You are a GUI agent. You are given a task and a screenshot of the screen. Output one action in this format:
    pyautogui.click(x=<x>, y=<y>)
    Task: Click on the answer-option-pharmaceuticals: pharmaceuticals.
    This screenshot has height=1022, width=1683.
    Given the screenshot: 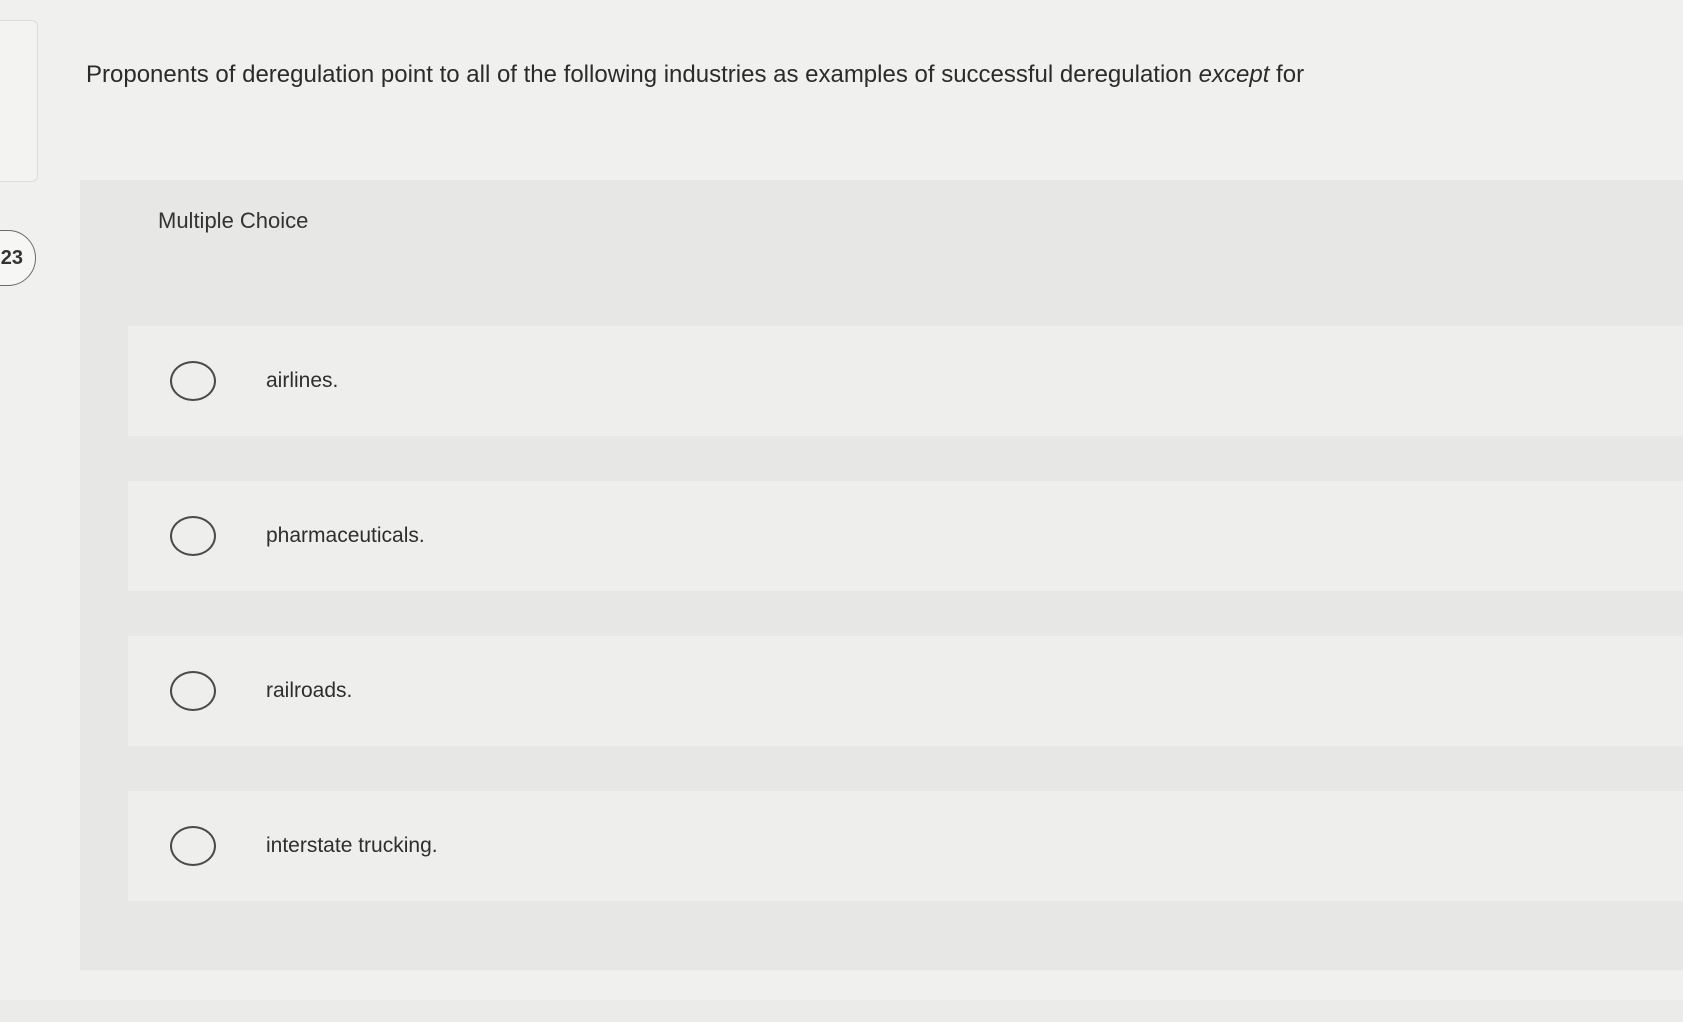 What is the action you would take?
    pyautogui.click(x=905, y=536)
    